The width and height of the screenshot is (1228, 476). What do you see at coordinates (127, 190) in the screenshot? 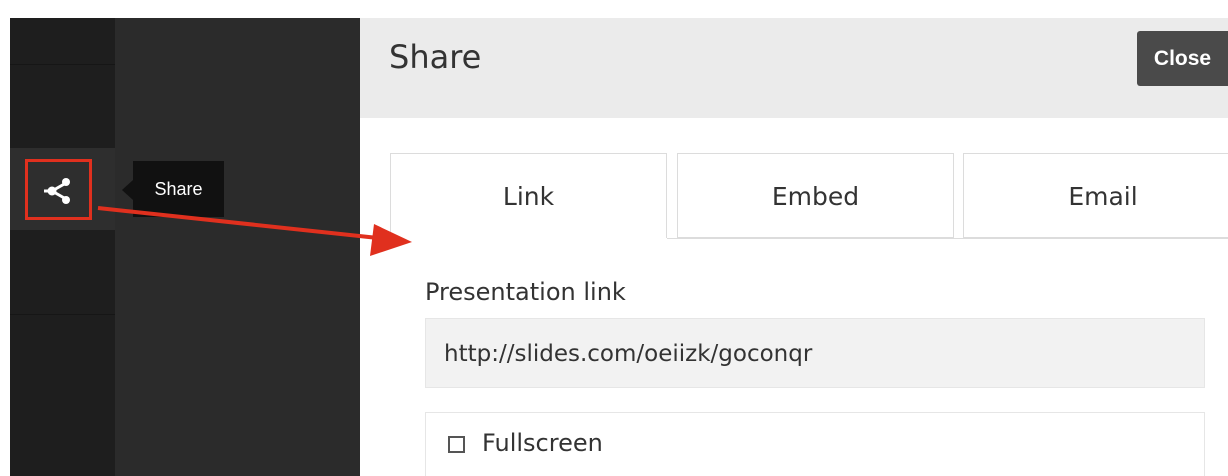
I see `tooltip-arrow` at bounding box center [127, 190].